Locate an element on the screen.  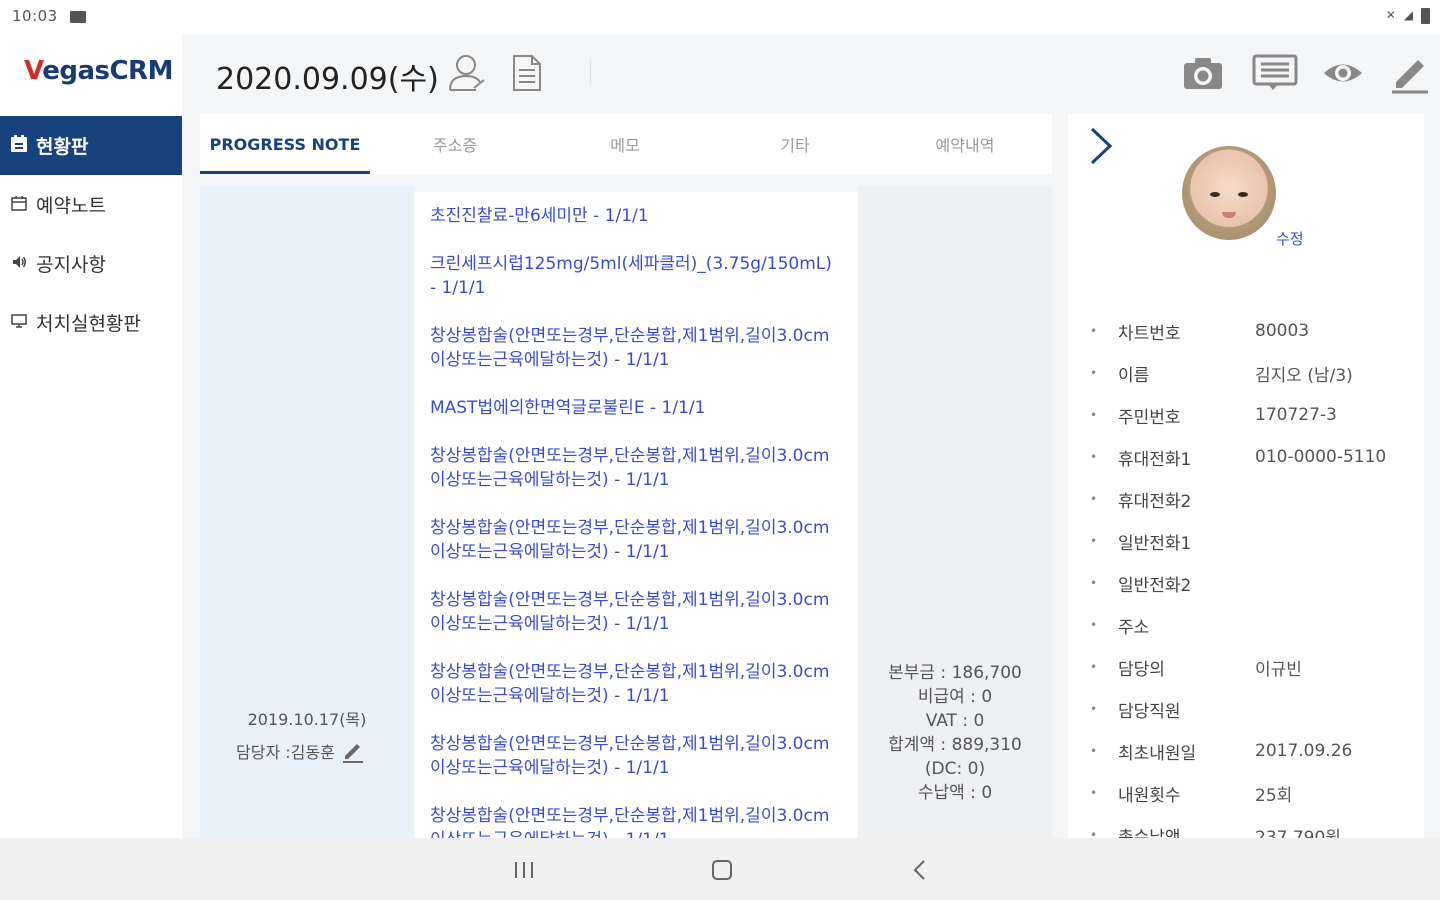
tab-progress-note: PROGRESS NOTE is located at coordinates (285, 144).